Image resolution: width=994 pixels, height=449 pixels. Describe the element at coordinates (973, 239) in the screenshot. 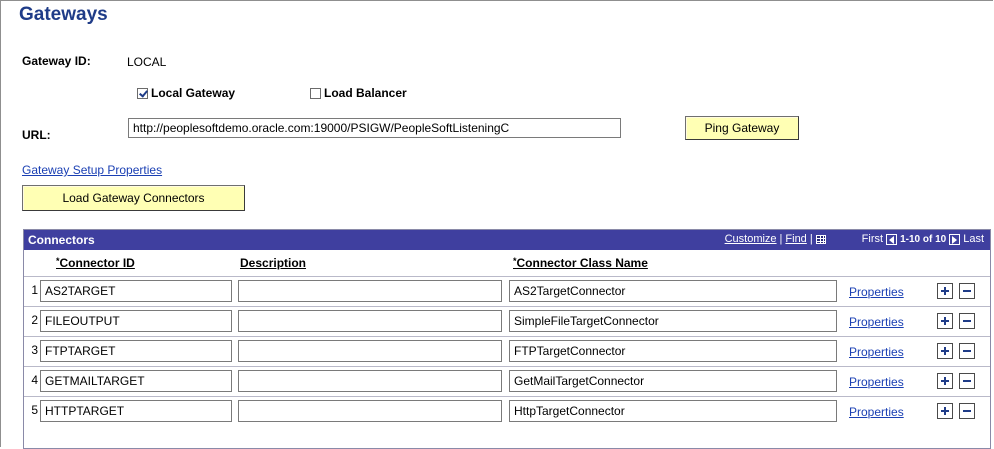

I see `last-label: Last` at that location.